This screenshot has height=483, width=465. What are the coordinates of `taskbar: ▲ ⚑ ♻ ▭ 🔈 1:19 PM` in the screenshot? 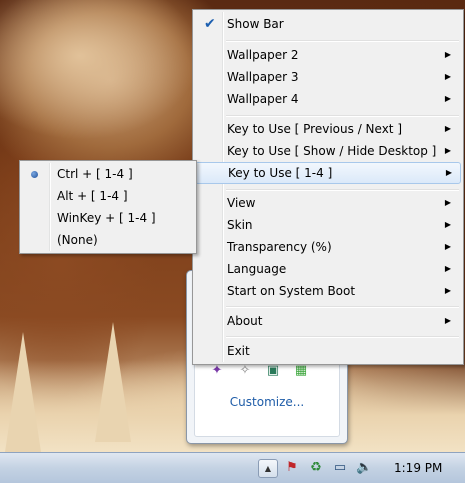 It's located at (232, 467).